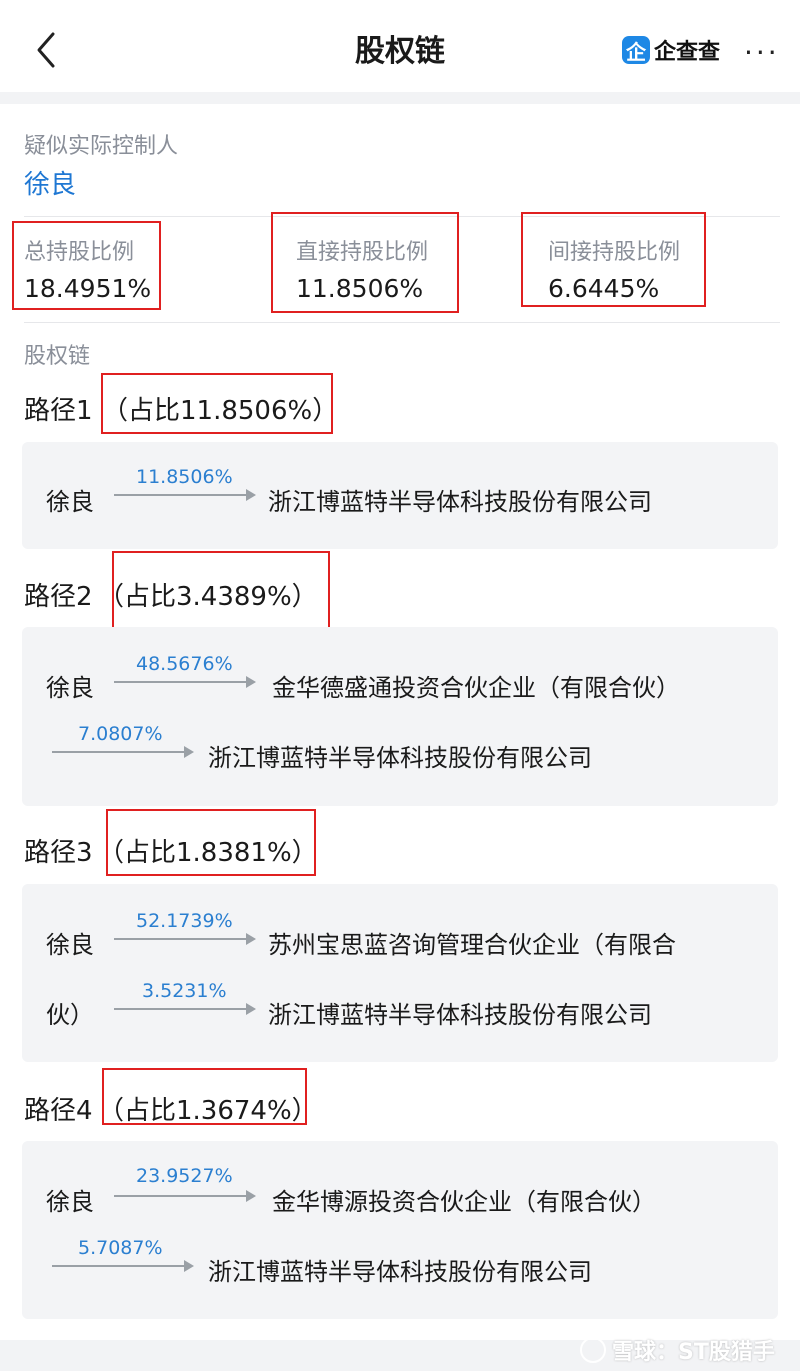 This screenshot has height=1371, width=800. What do you see at coordinates (476, 685) in the screenshot?
I see `company-link: 金华德盛通投资合伙企业（有限合伙）` at bounding box center [476, 685].